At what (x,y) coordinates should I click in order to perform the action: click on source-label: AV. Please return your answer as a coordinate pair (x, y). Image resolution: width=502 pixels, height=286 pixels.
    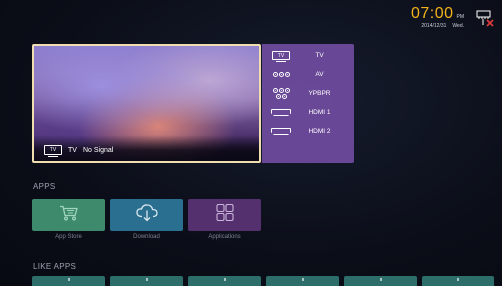
    Looking at the image, I should click on (319, 74).